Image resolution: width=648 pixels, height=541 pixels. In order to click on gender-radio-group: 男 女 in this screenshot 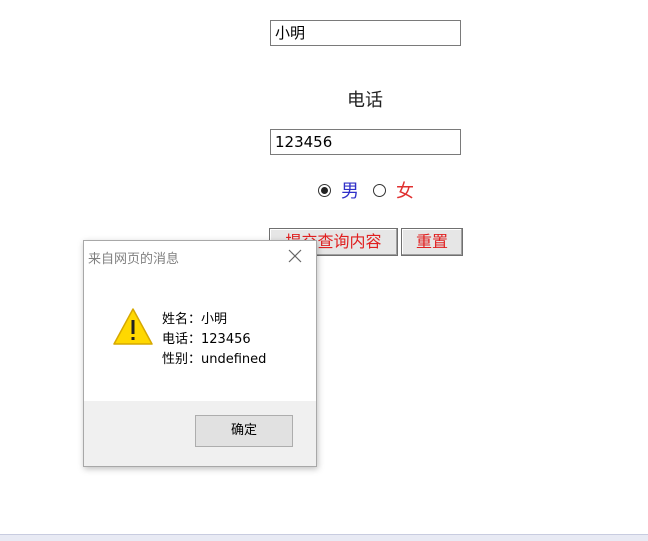, I will do `click(373, 190)`.